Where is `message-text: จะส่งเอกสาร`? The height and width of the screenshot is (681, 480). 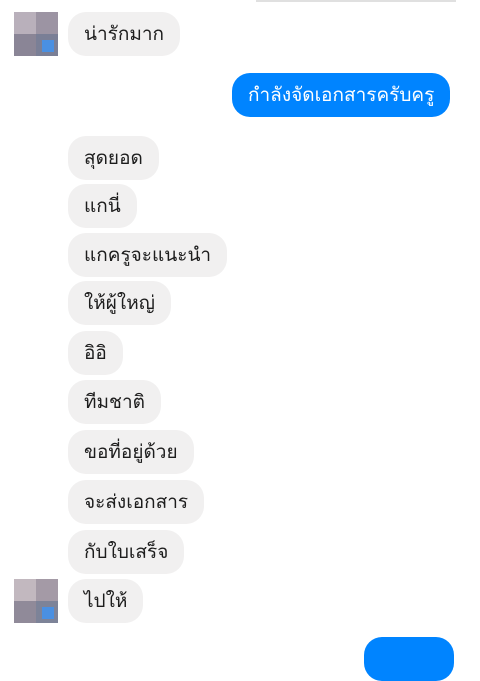
message-text: จะส่งเอกสาร is located at coordinates (136, 502).